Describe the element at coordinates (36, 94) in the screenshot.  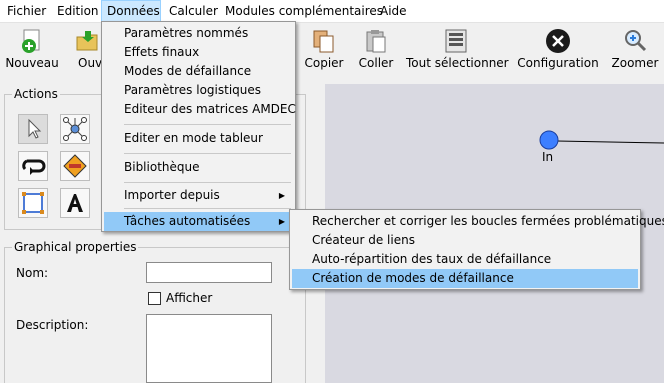
I see `actions-title: Actions` at that location.